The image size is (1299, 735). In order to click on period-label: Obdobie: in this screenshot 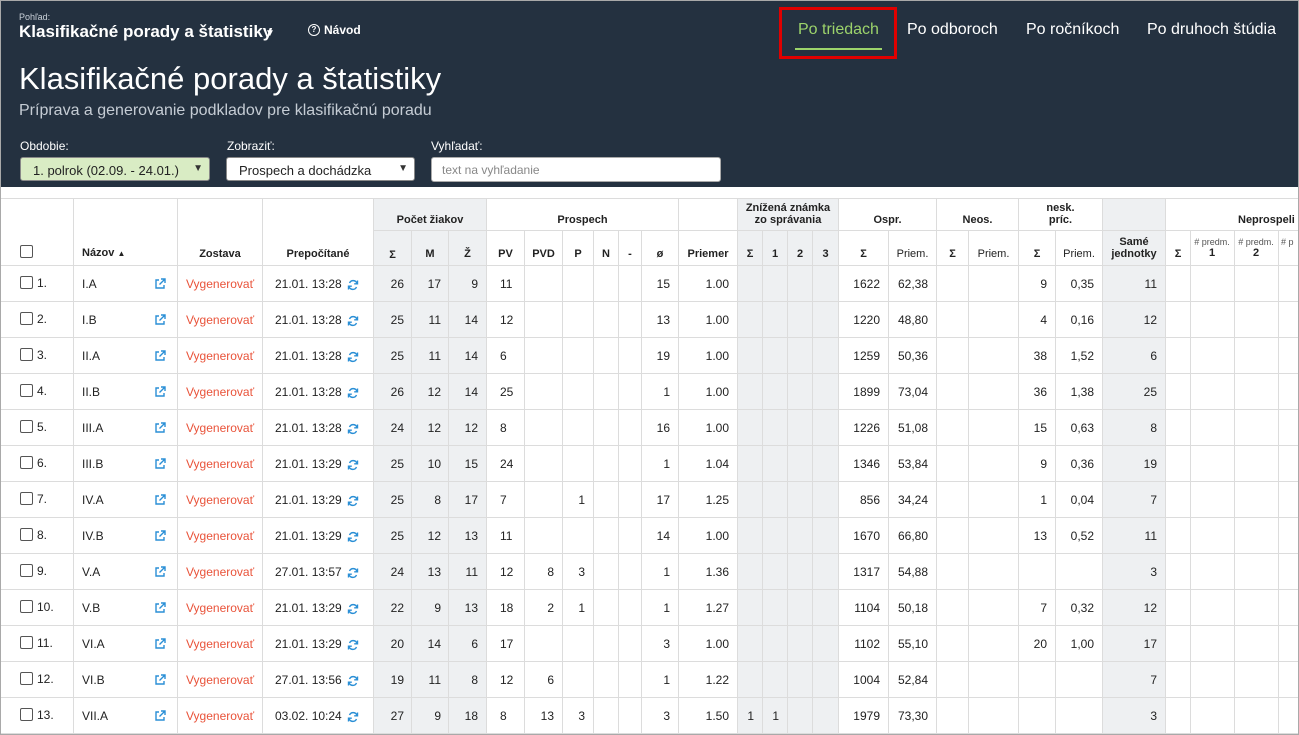, I will do `click(44, 146)`.